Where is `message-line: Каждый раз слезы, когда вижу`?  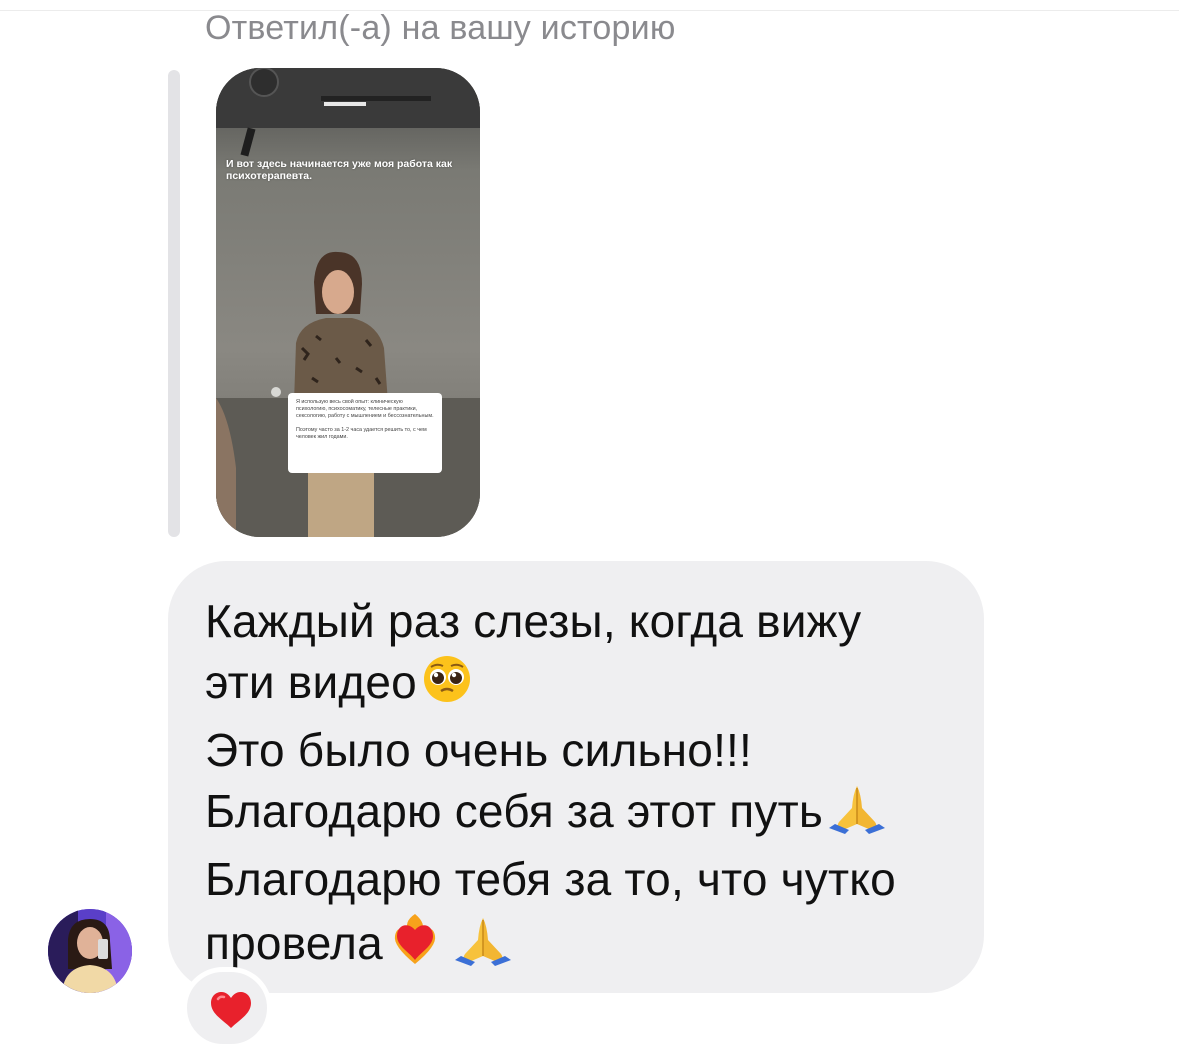
message-line: Каждый раз слезы, когда вижу is located at coordinates (533, 621).